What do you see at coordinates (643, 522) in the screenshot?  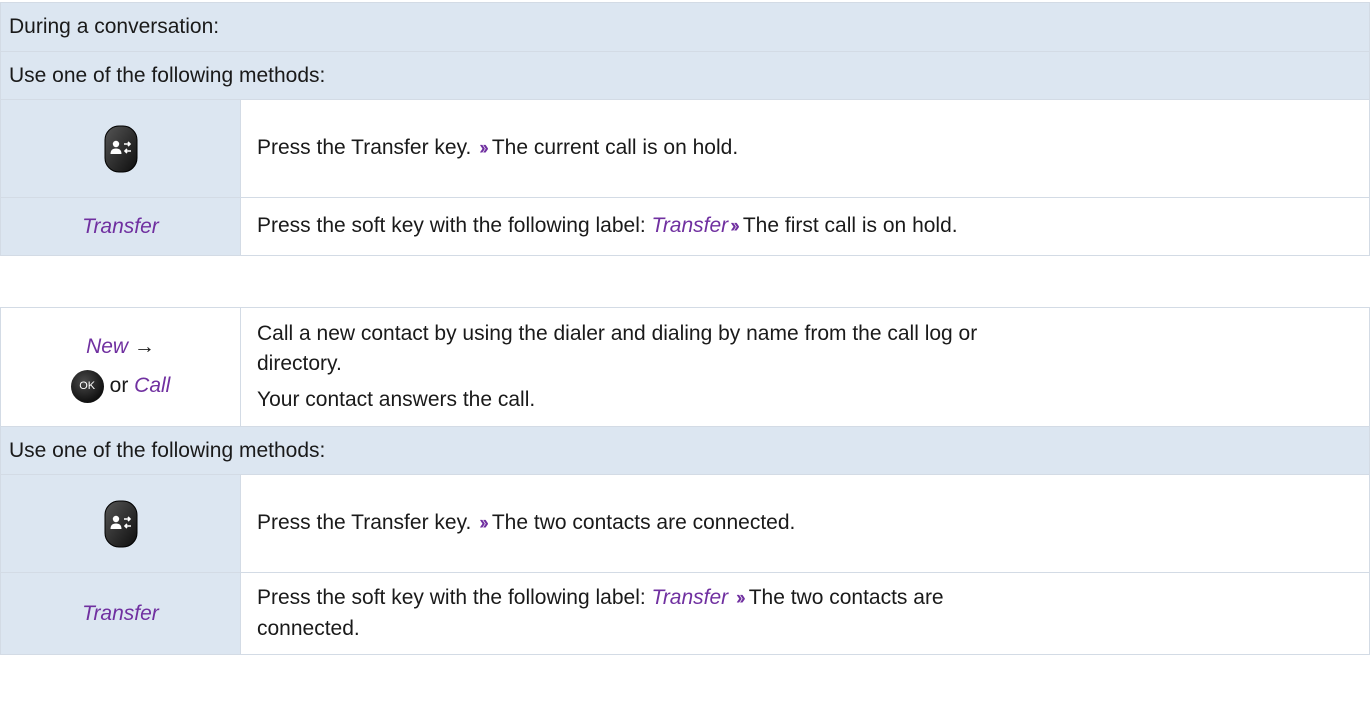 I see `result-text: The two contacts are connected.` at bounding box center [643, 522].